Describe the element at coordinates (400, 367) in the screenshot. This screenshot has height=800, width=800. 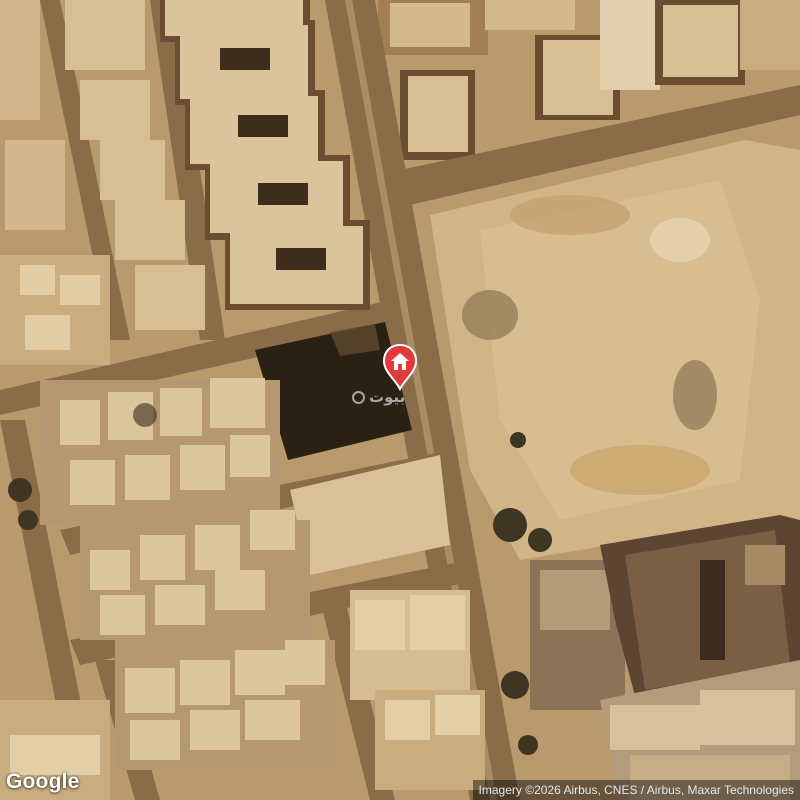
I see `home-pin-icon` at that location.